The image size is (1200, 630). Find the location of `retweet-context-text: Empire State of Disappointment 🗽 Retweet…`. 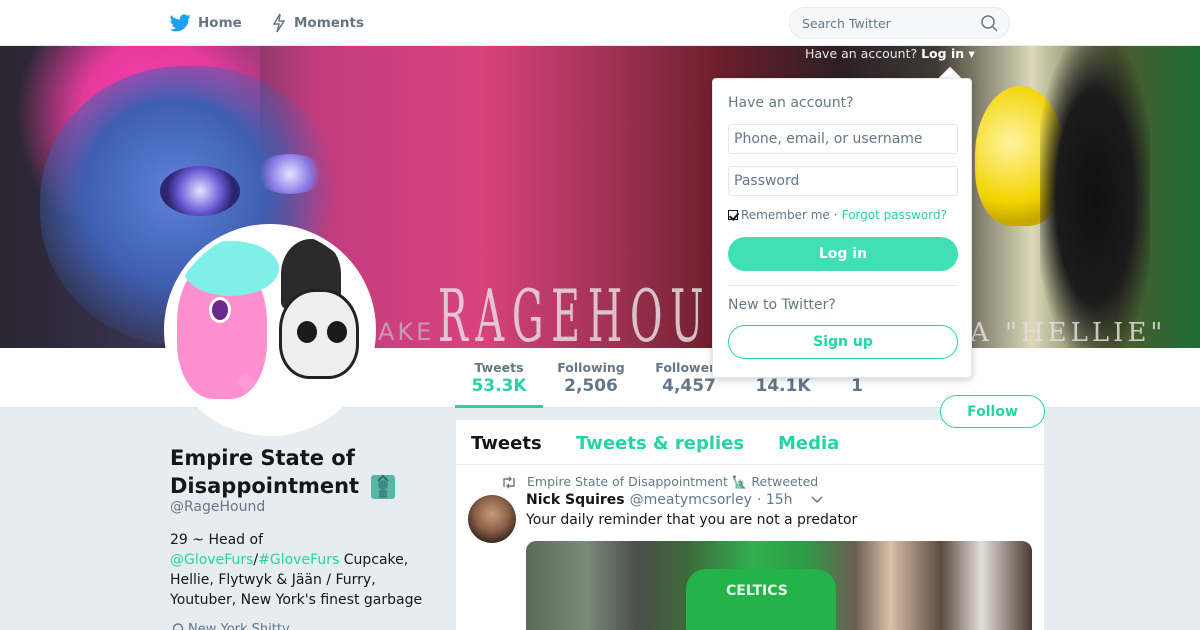

retweet-context-text: Empire State of Disappointment 🗽 Retweet… is located at coordinates (673, 481).